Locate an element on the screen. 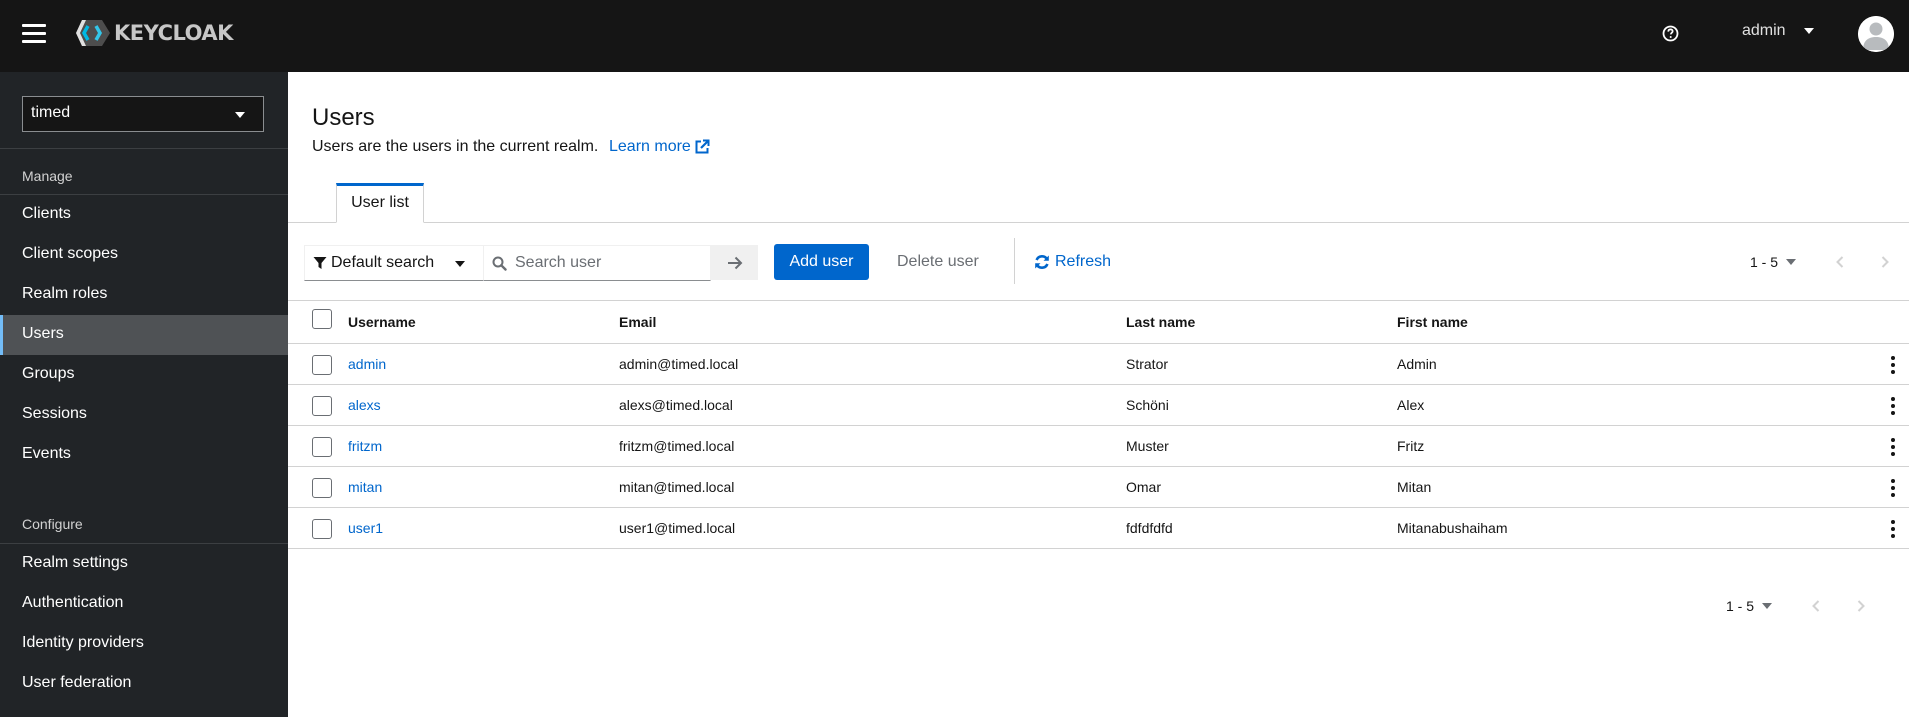 The image size is (1909, 717). avatar-icon is located at coordinates (1876, 34).